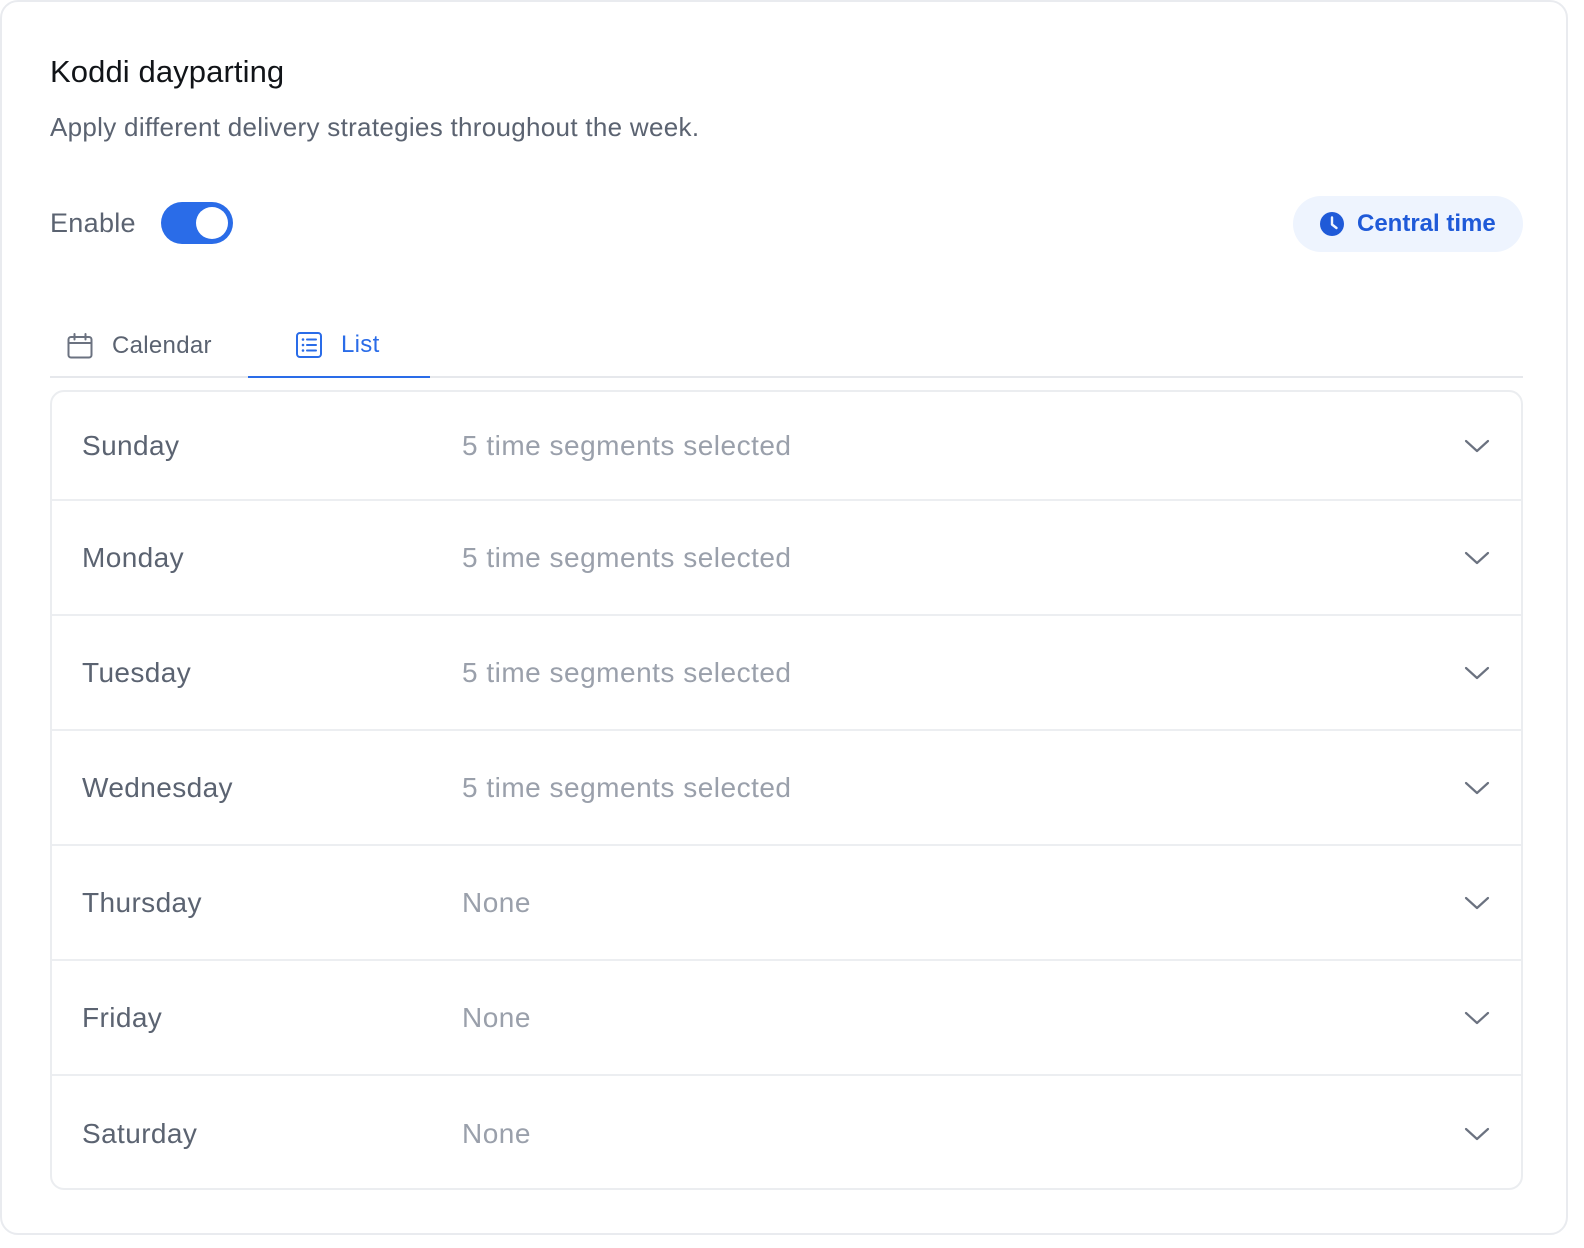 This screenshot has height=1248, width=1584. Describe the element at coordinates (131, 445) in the screenshot. I see `day-name: Sunday` at that location.